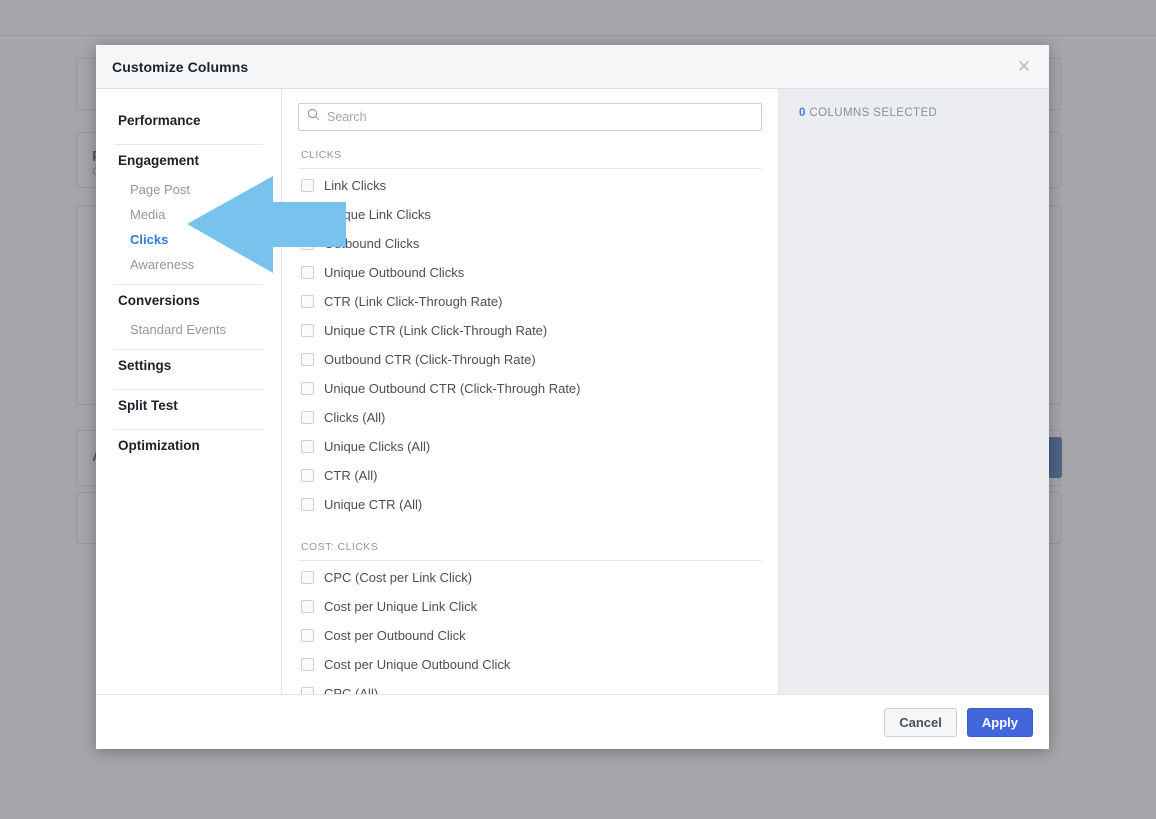 The width and height of the screenshot is (1156, 819). I want to click on sidebar-item-conversions: Conversions, so click(188, 301).